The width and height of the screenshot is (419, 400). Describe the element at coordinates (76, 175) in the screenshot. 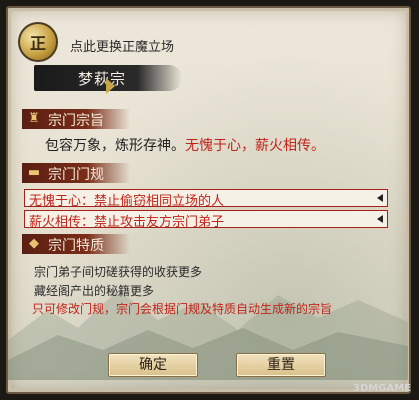

I see `rules-section-title: 宗门门规` at that location.